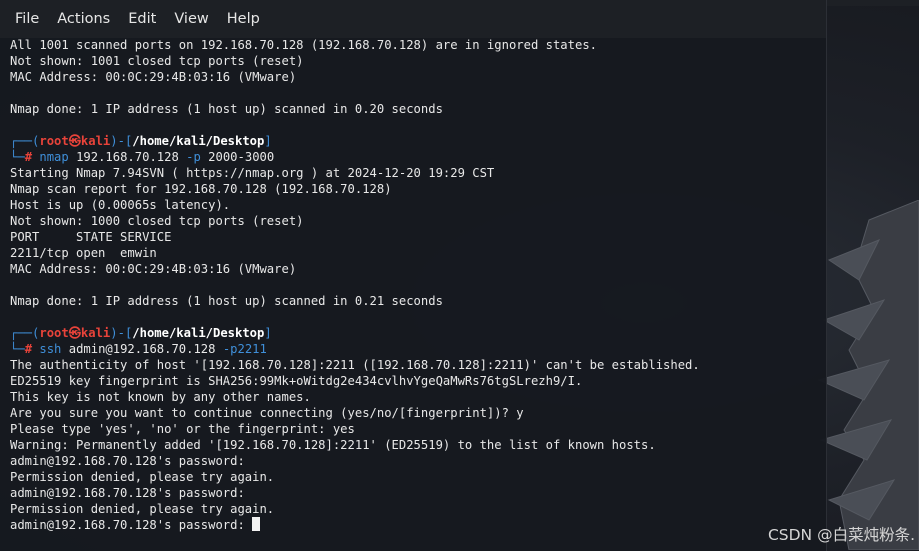 The width and height of the screenshot is (919, 551). Describe the element at coordinates (244, 349) in the screenshot. I see `command-flag: -p2211` at that location.